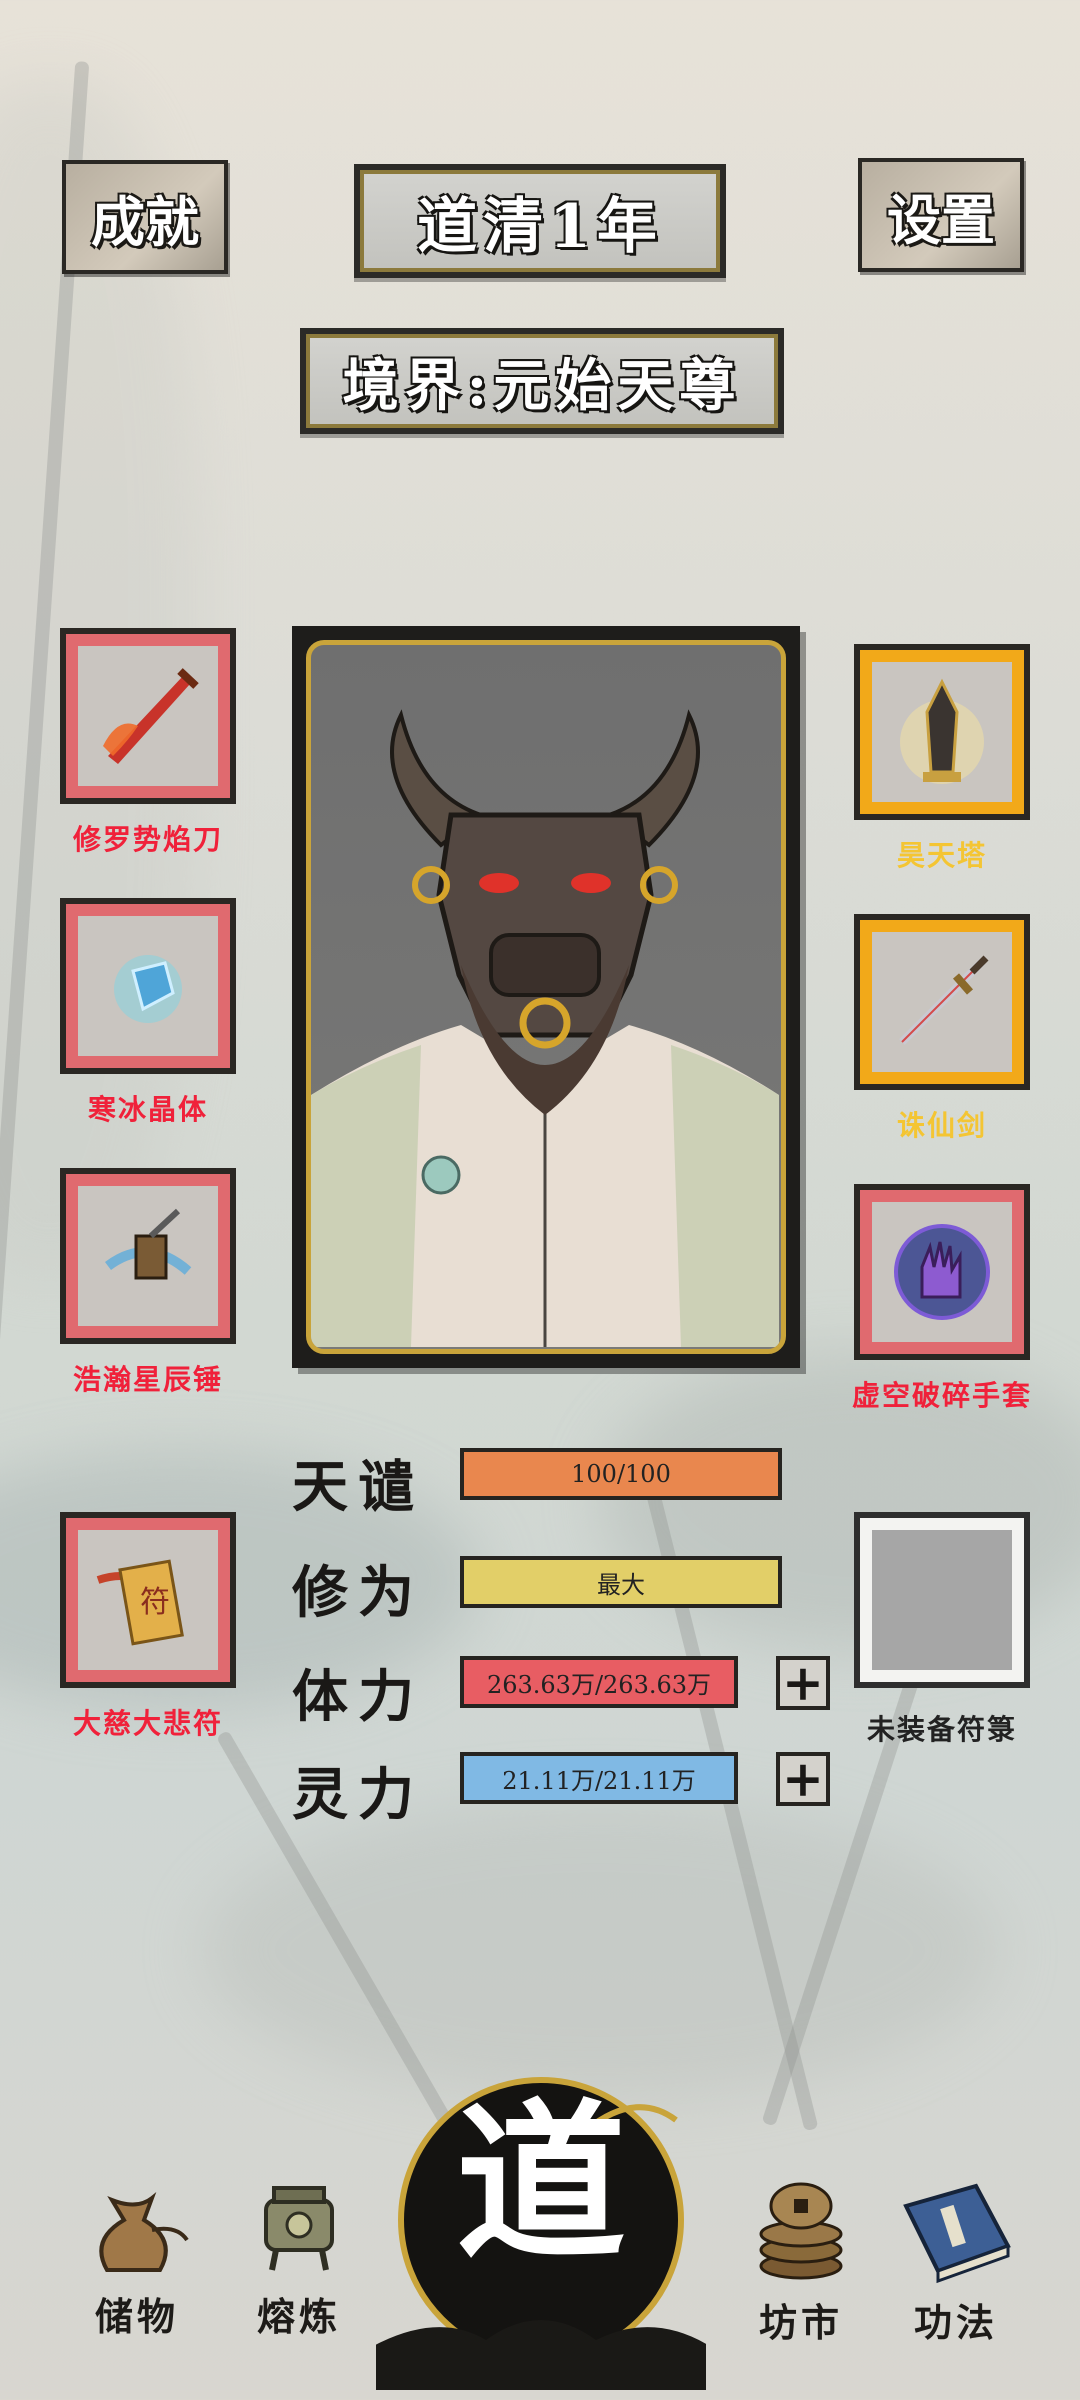 The height and width of the screenshot is (2400, 1080). I want to click on achievements-label: 成就, so click(145, 221).